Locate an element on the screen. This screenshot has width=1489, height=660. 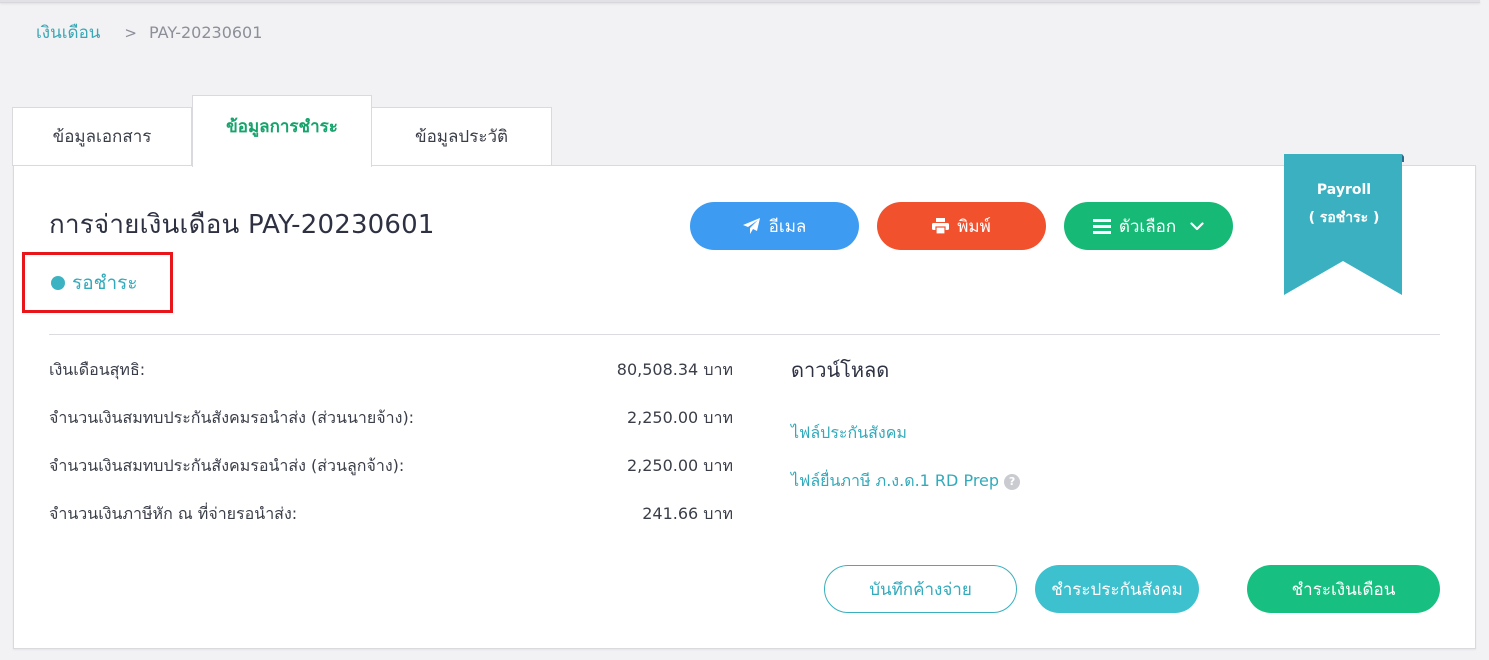
tab-document-info: ข้อมูลเอกสาร is located at coordinates (102, 136).